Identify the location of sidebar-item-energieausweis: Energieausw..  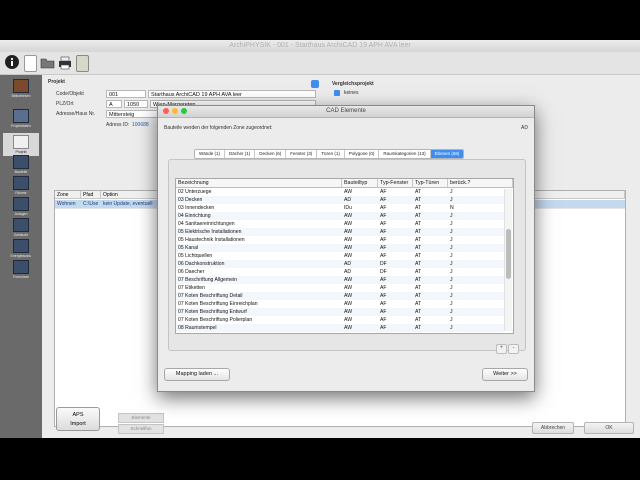
(21, 248).